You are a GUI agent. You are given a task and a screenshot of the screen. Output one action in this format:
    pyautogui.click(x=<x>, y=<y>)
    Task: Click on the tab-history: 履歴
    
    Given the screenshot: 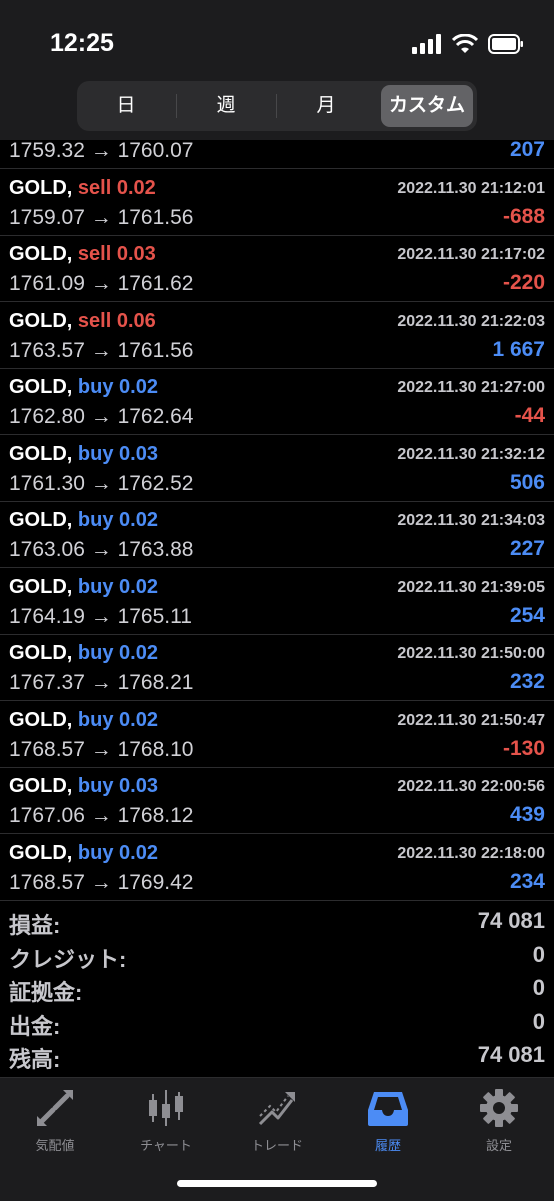 What is the action you would take?
    pyautogui.click(x=388, y=1120)
    